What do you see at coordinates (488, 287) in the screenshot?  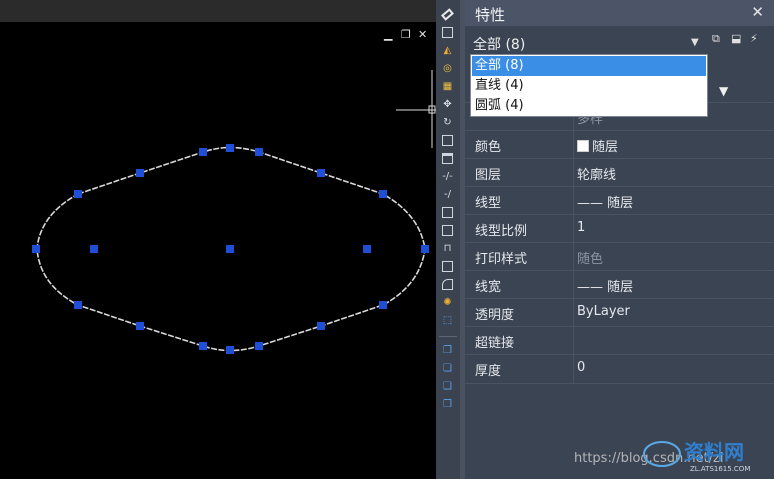 I see `property-name: 线宽` at bounding box center [488, 287].